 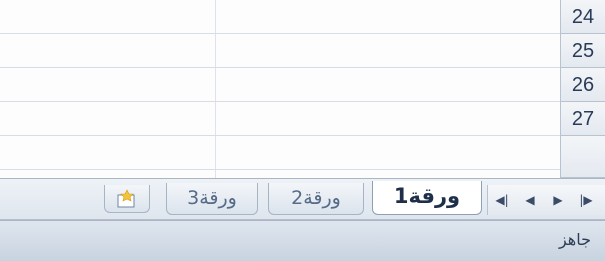 What do you see at coordinates (558, 200) in the screenshot?
I see `next-sheet-icon: ▶` at bounding box center [558, 200].